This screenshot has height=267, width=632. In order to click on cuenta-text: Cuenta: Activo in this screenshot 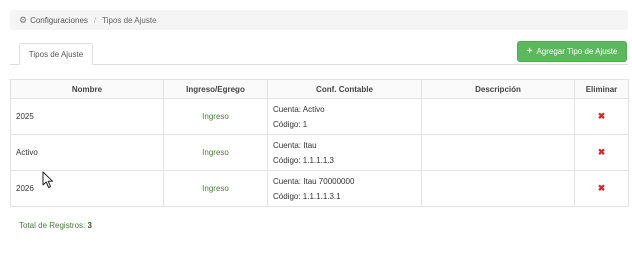, I will do `click(299, 109)`.